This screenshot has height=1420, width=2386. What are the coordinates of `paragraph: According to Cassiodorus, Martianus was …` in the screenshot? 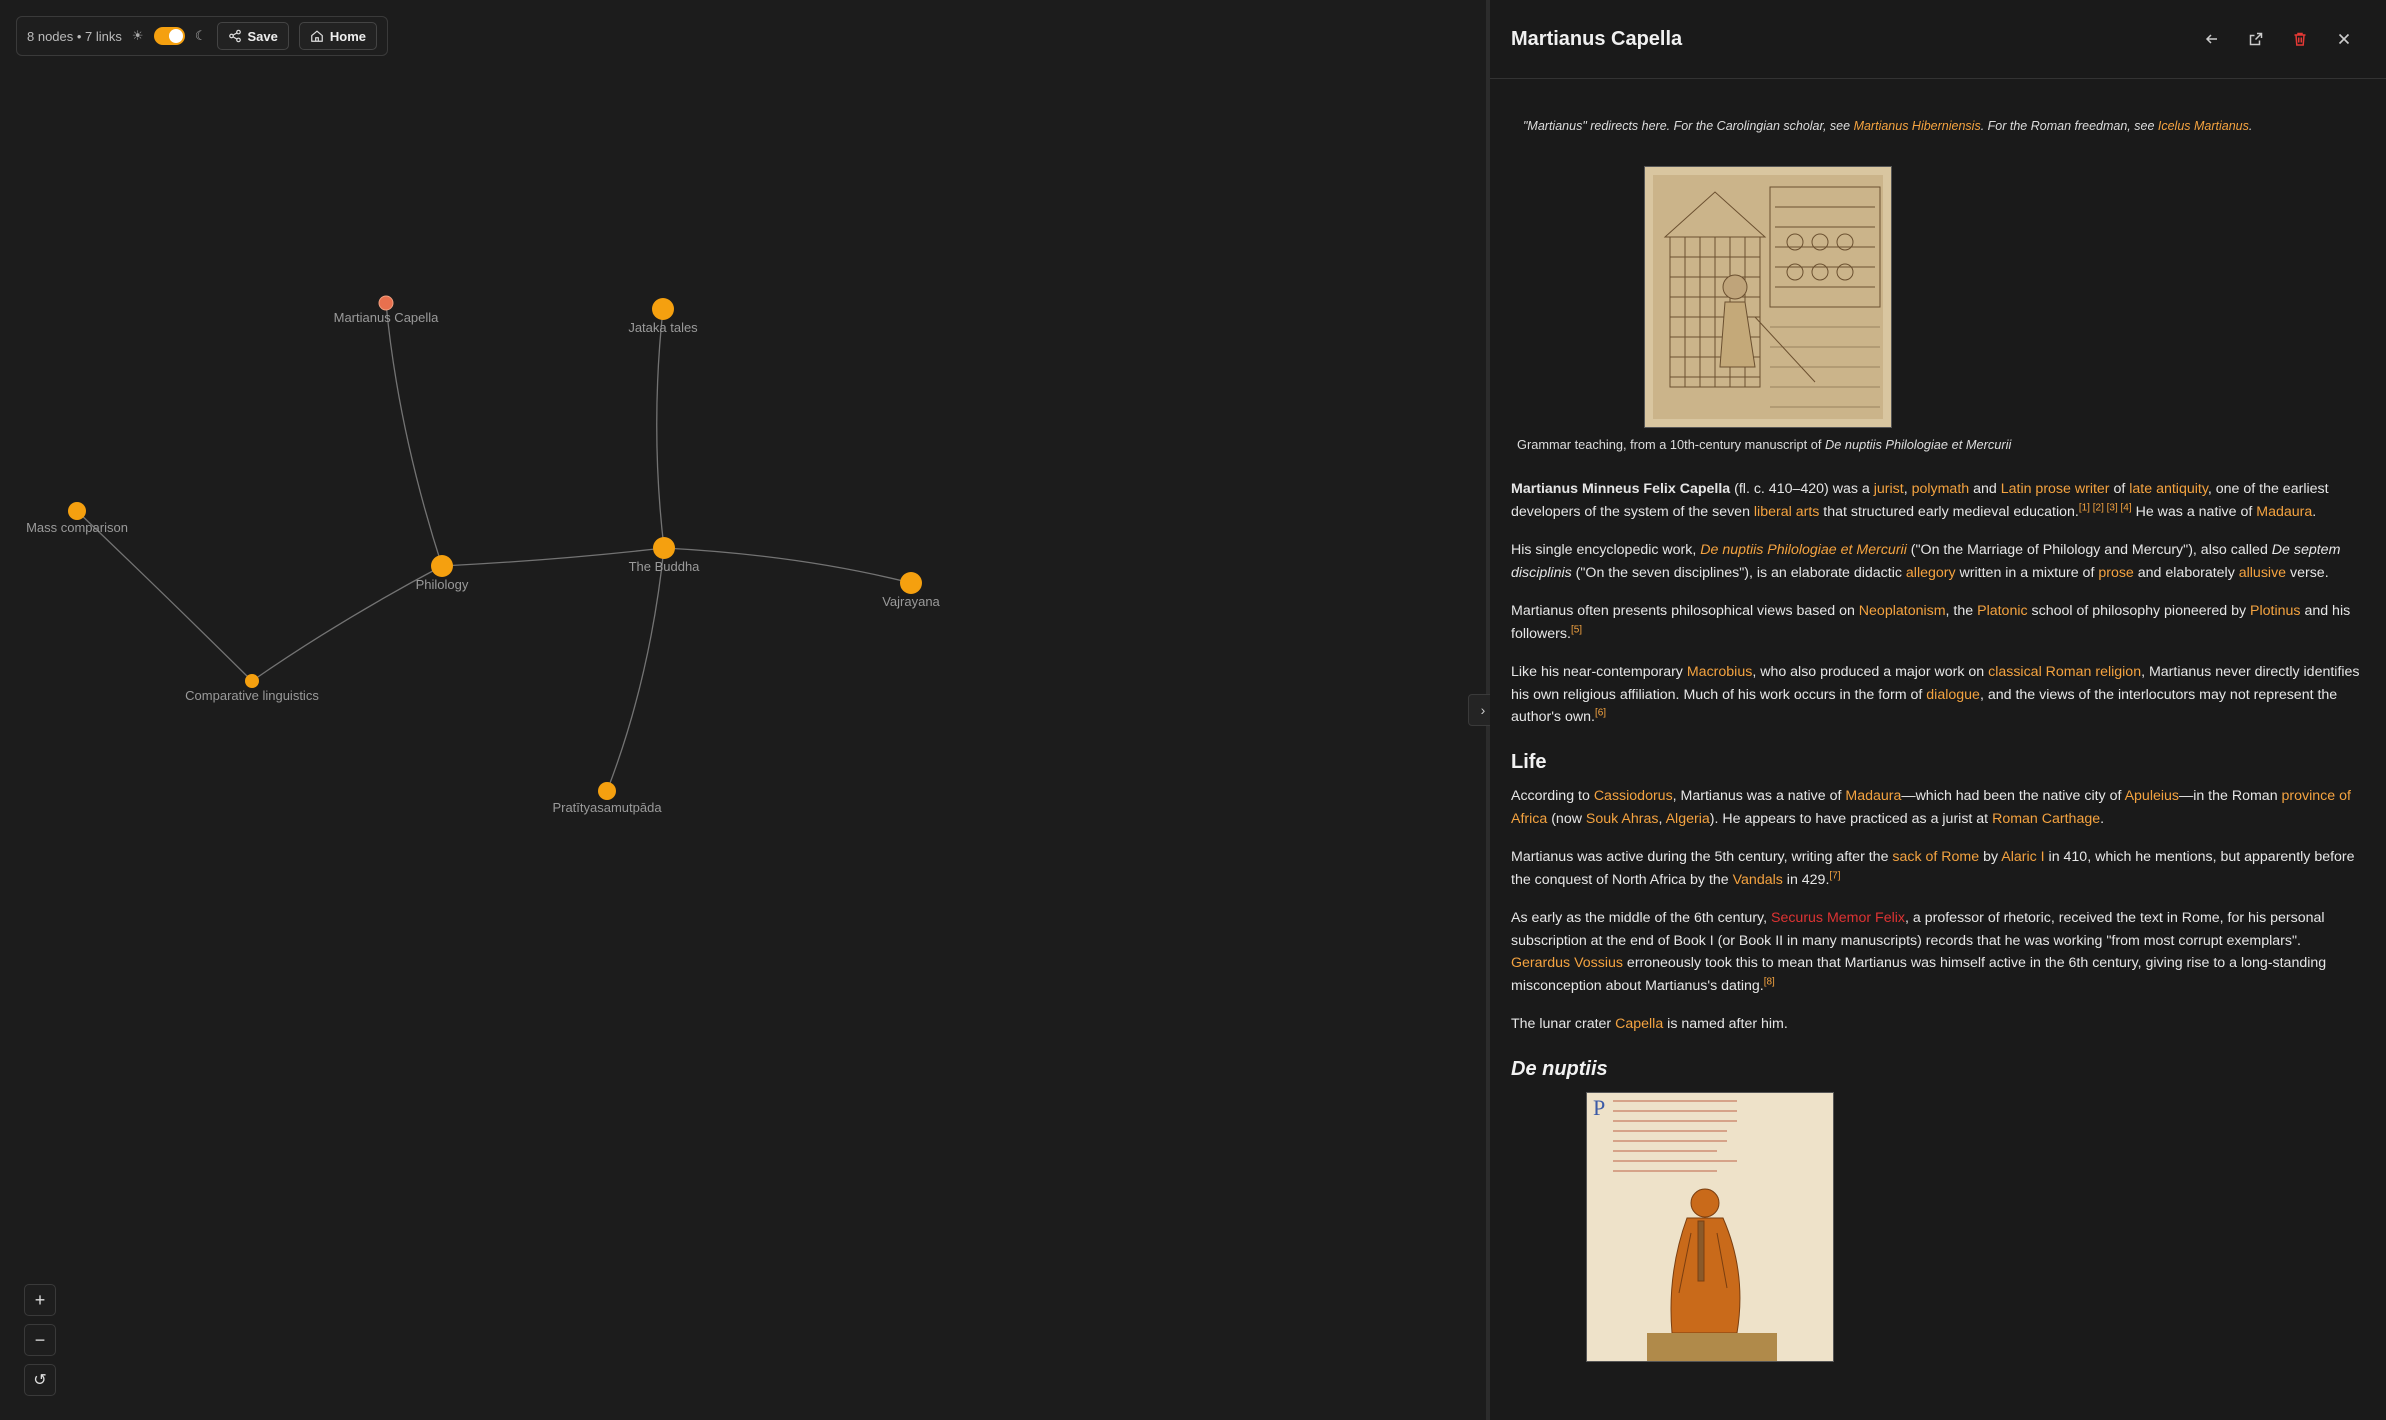 It's located at (1935, 807).